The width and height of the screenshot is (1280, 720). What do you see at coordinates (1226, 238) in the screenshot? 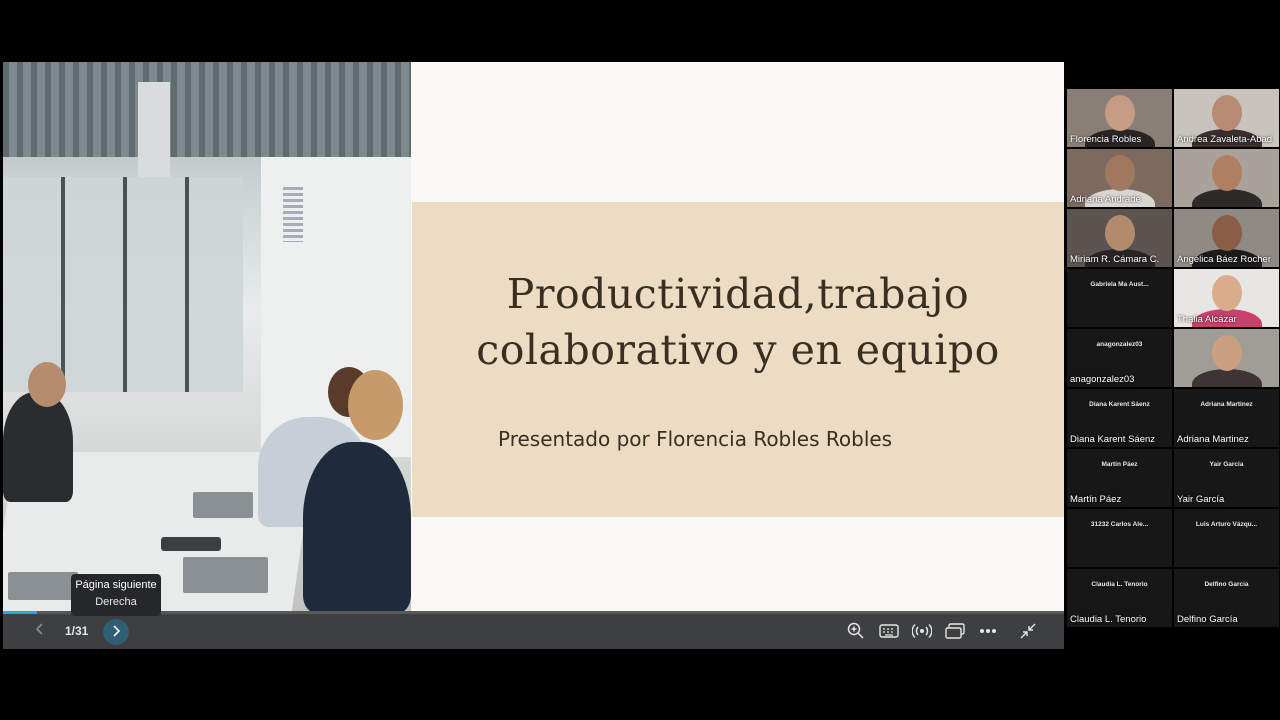
I see `participant-video-tile: Angélica Báez Rocher` at bounding box center [1226, 238].